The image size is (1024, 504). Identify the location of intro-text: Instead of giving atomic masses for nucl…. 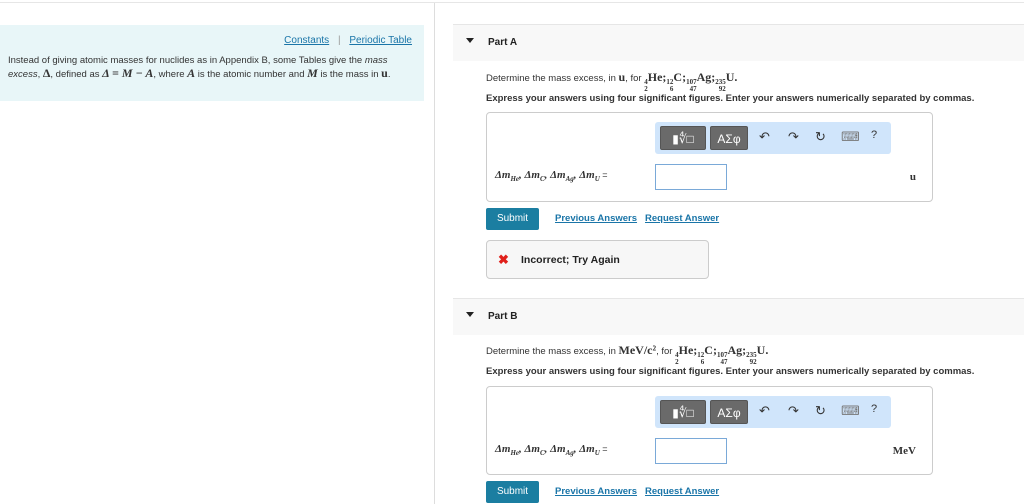
(213, 68).